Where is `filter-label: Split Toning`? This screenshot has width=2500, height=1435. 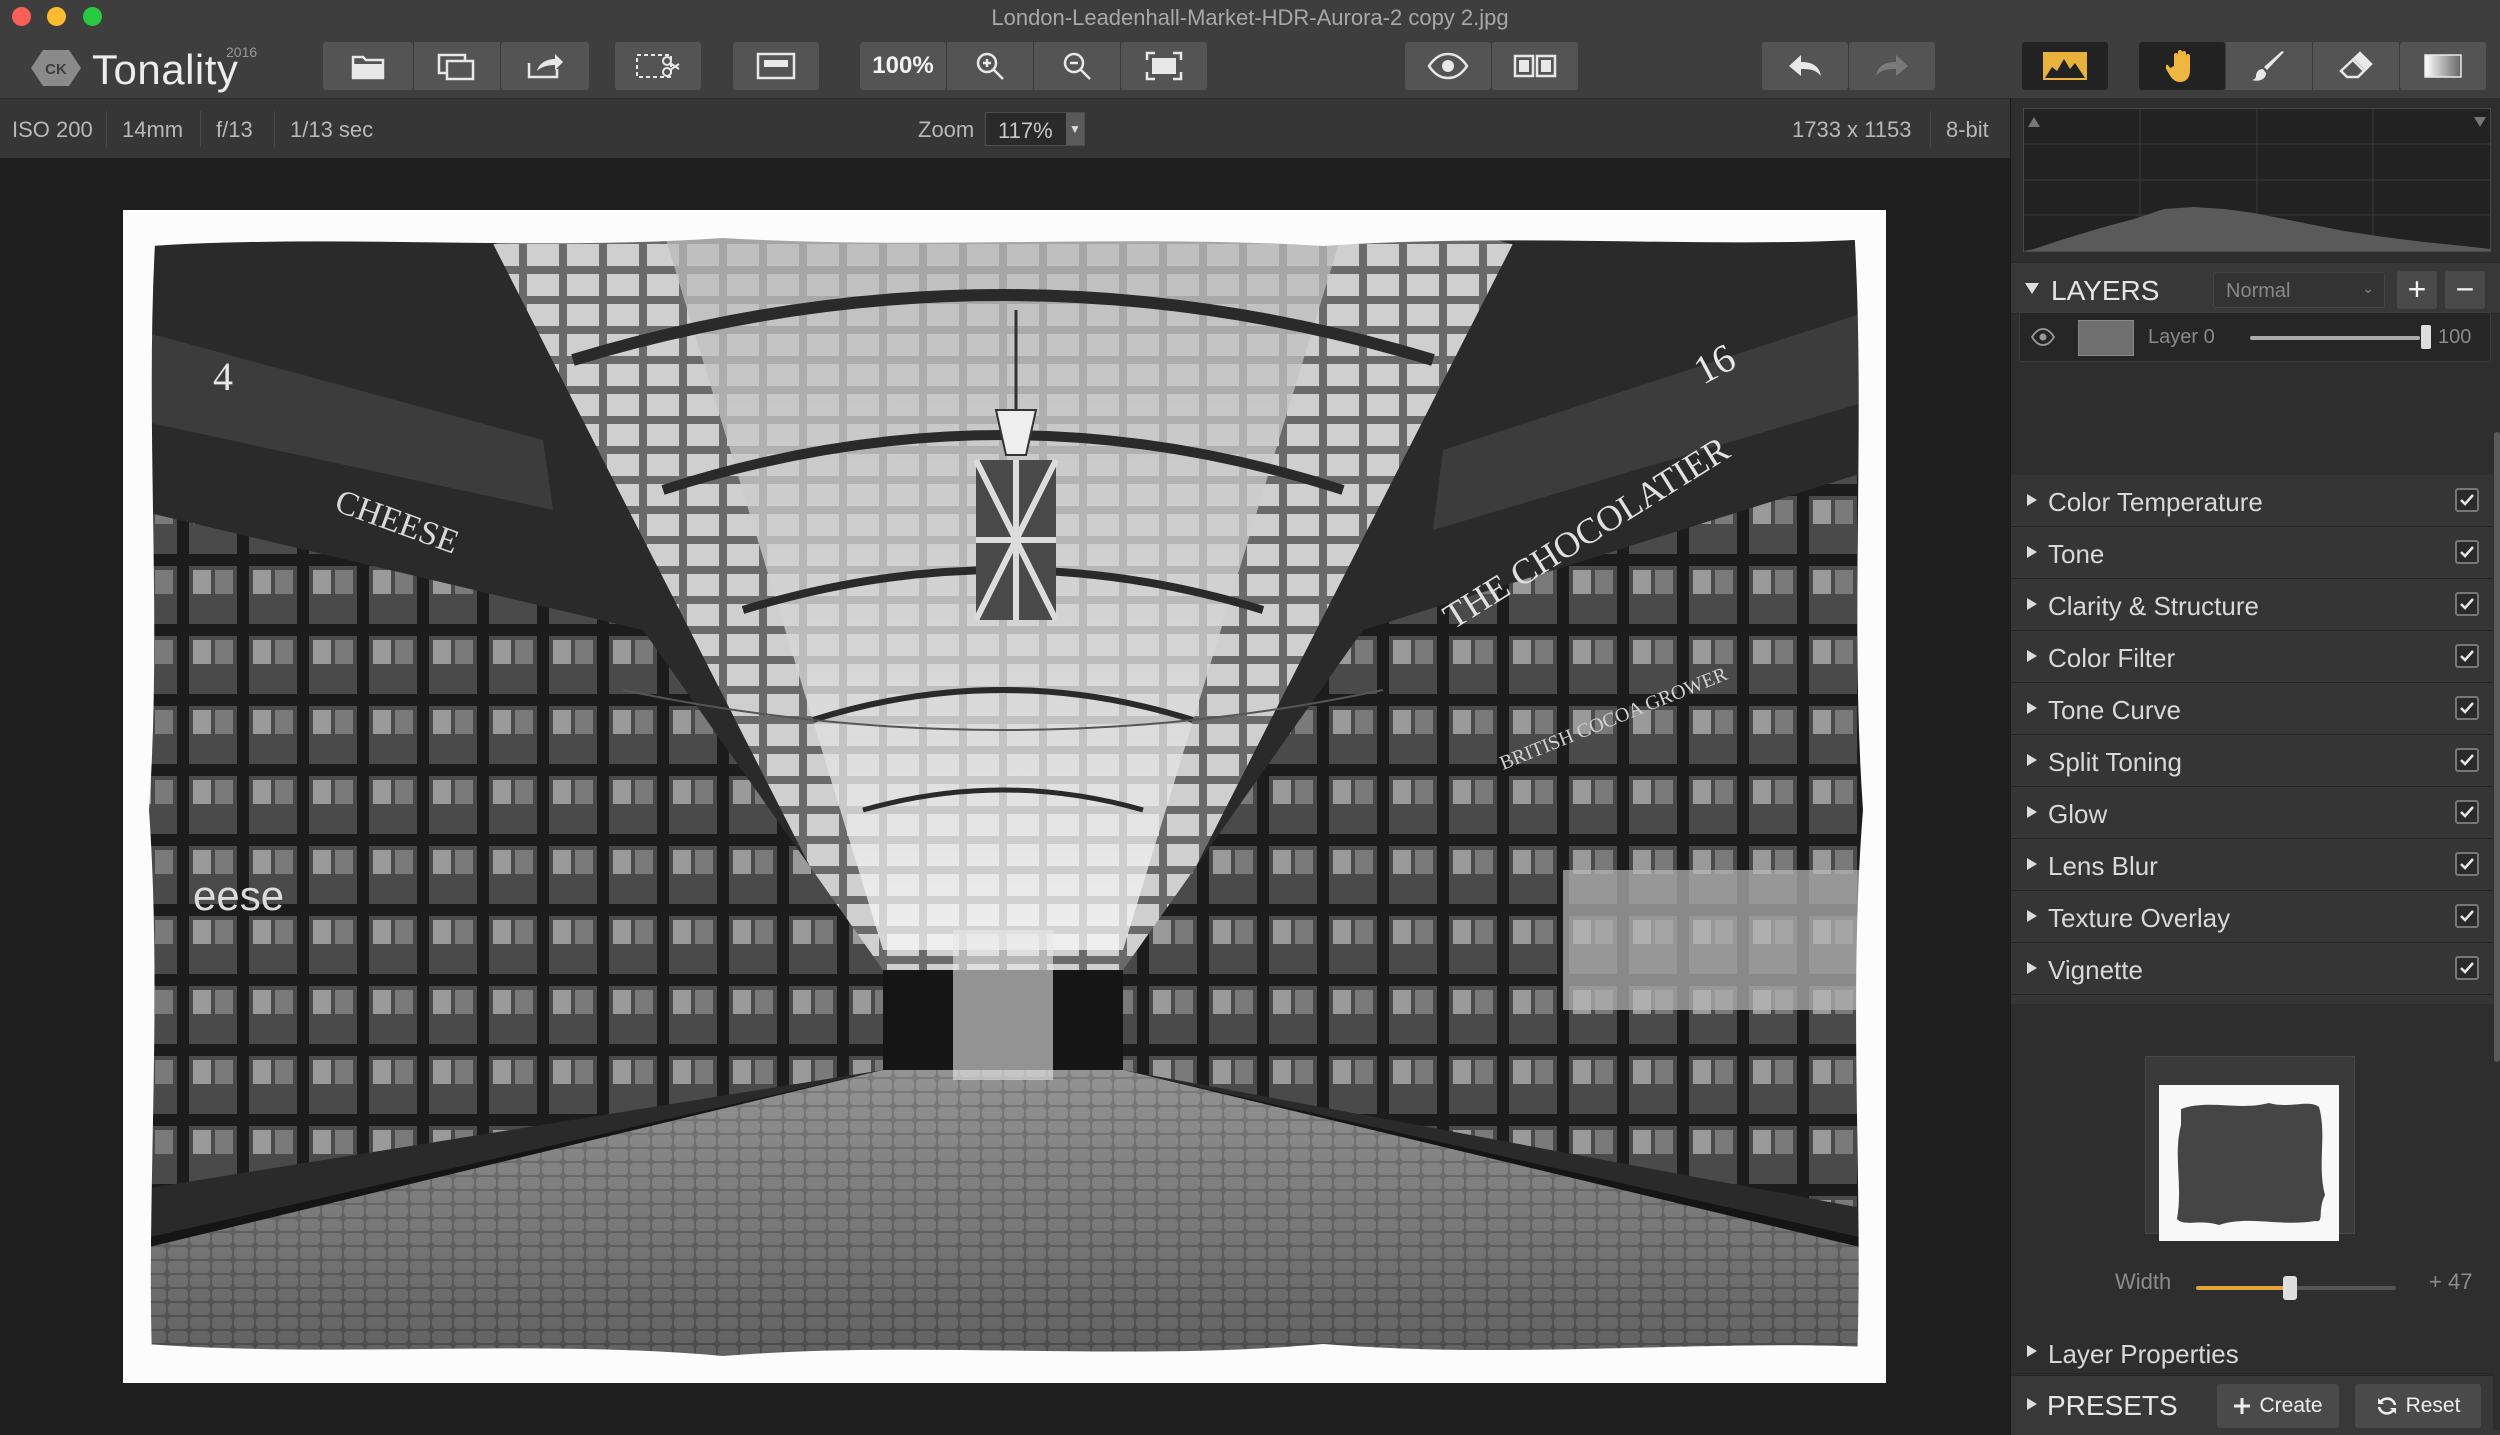 filter-label: Split Toning is located at coordinates (2115, 762).